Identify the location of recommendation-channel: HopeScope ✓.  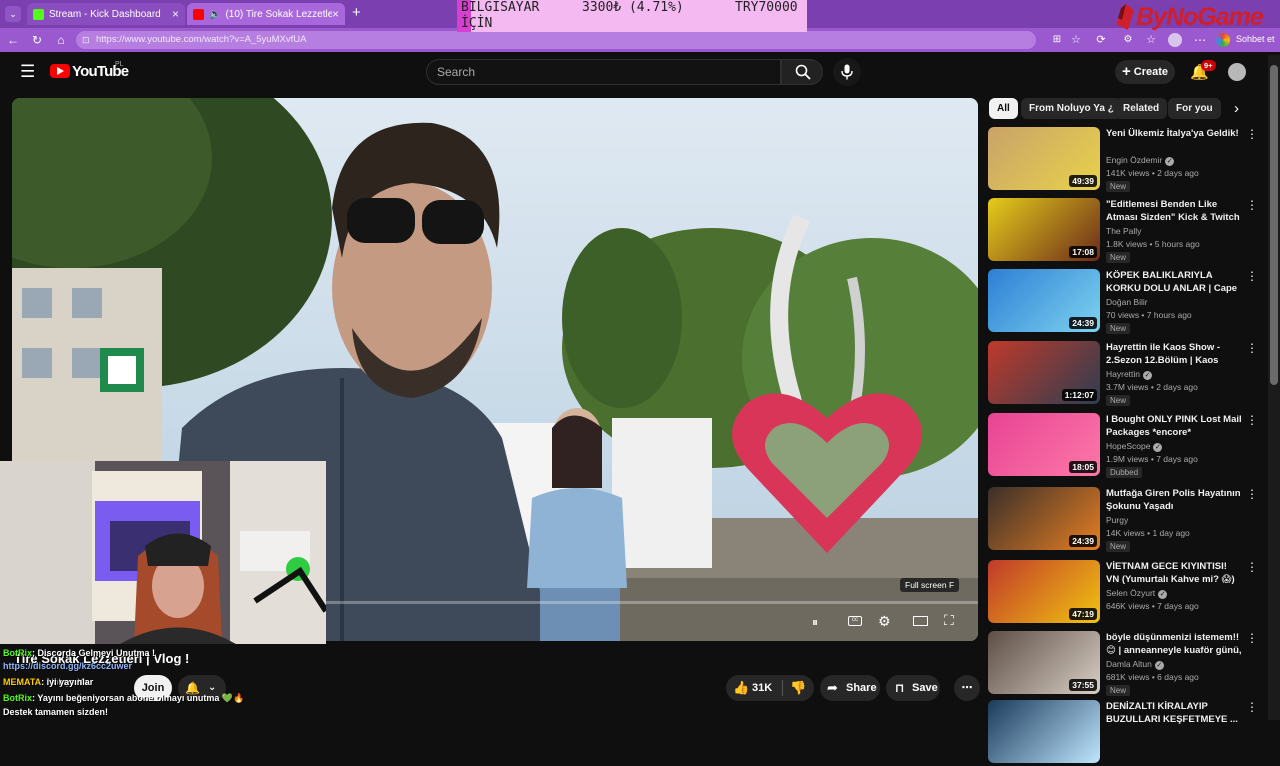
(1134, 446).